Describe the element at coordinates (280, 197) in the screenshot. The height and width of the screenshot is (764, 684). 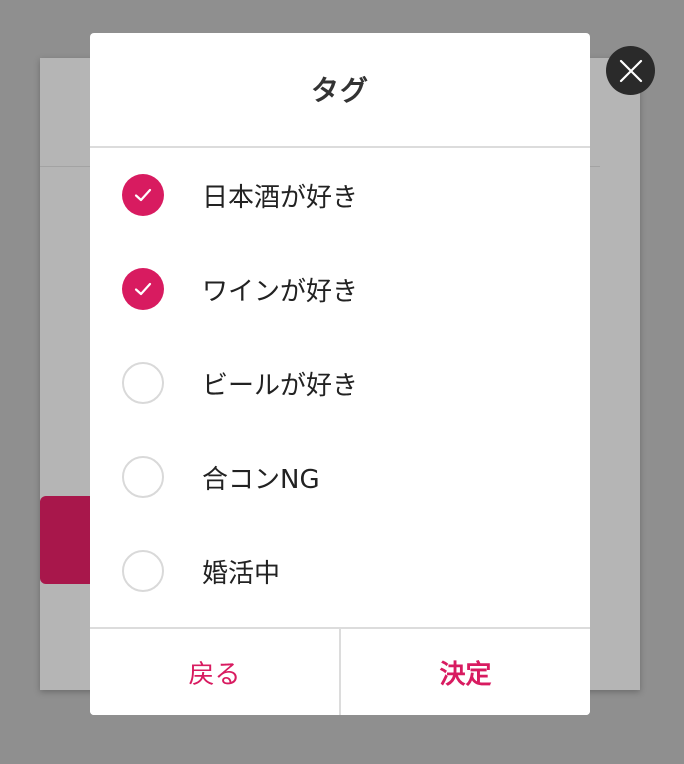
I see `tag-label: 日本酒が好き` at that location.